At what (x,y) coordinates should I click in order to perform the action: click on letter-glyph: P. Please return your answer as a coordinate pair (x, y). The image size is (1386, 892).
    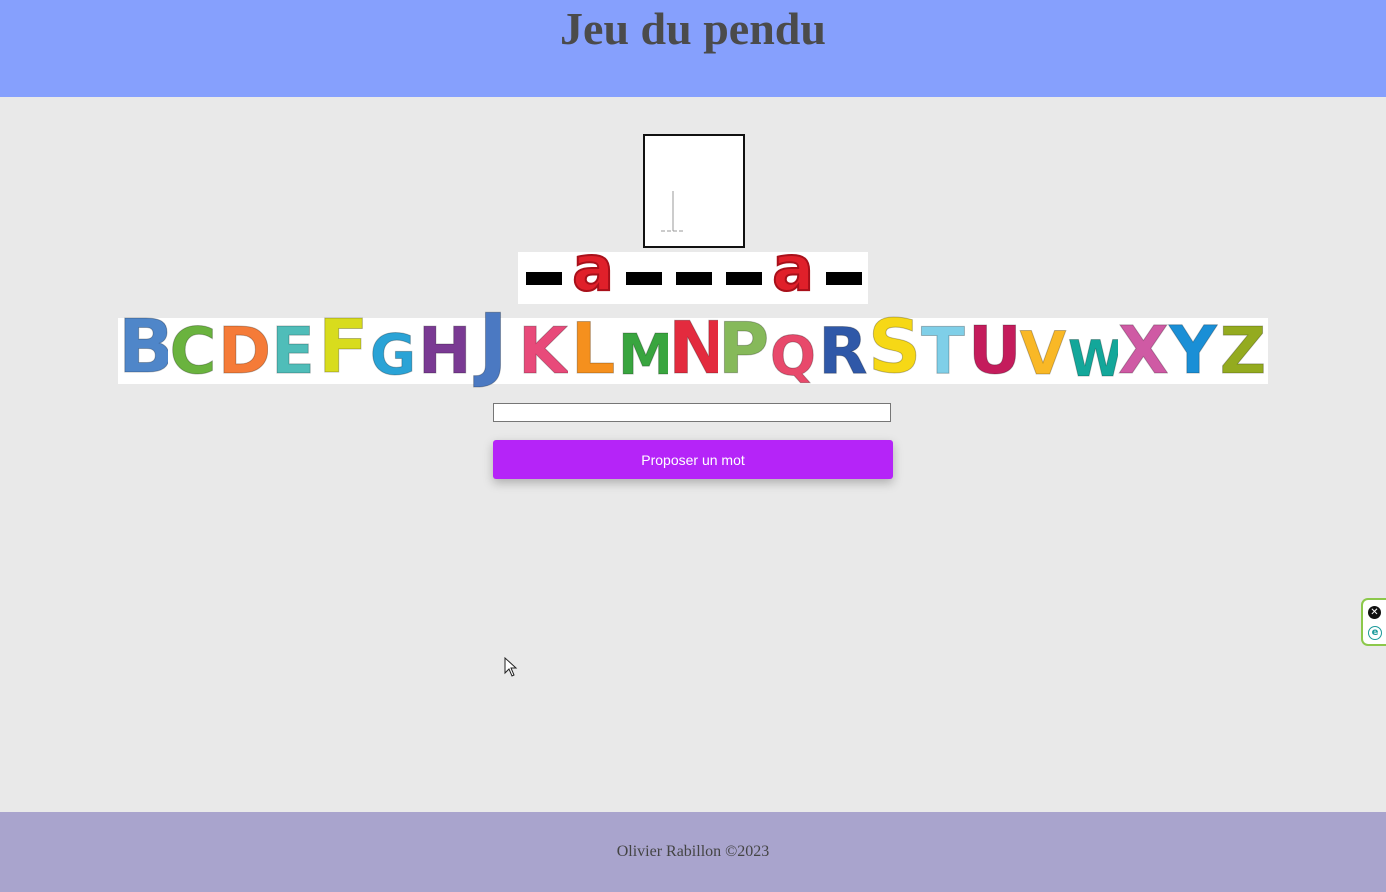
    Looking at the image, I should click on (744, 349).